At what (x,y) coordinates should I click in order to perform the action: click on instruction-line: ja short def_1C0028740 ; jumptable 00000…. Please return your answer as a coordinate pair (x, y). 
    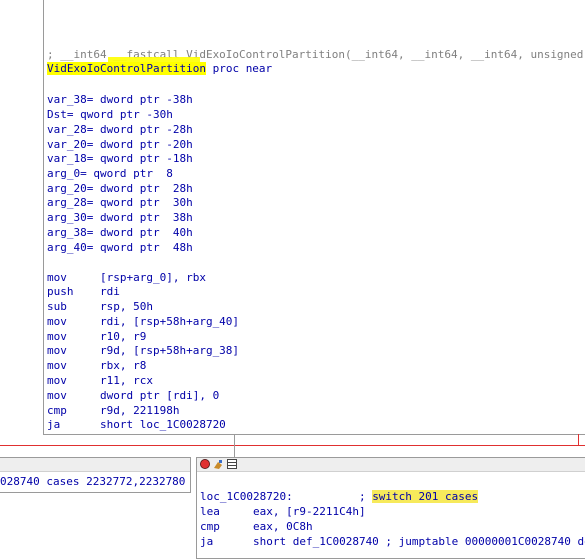
    Looking at the image, I should click on (392, 542).